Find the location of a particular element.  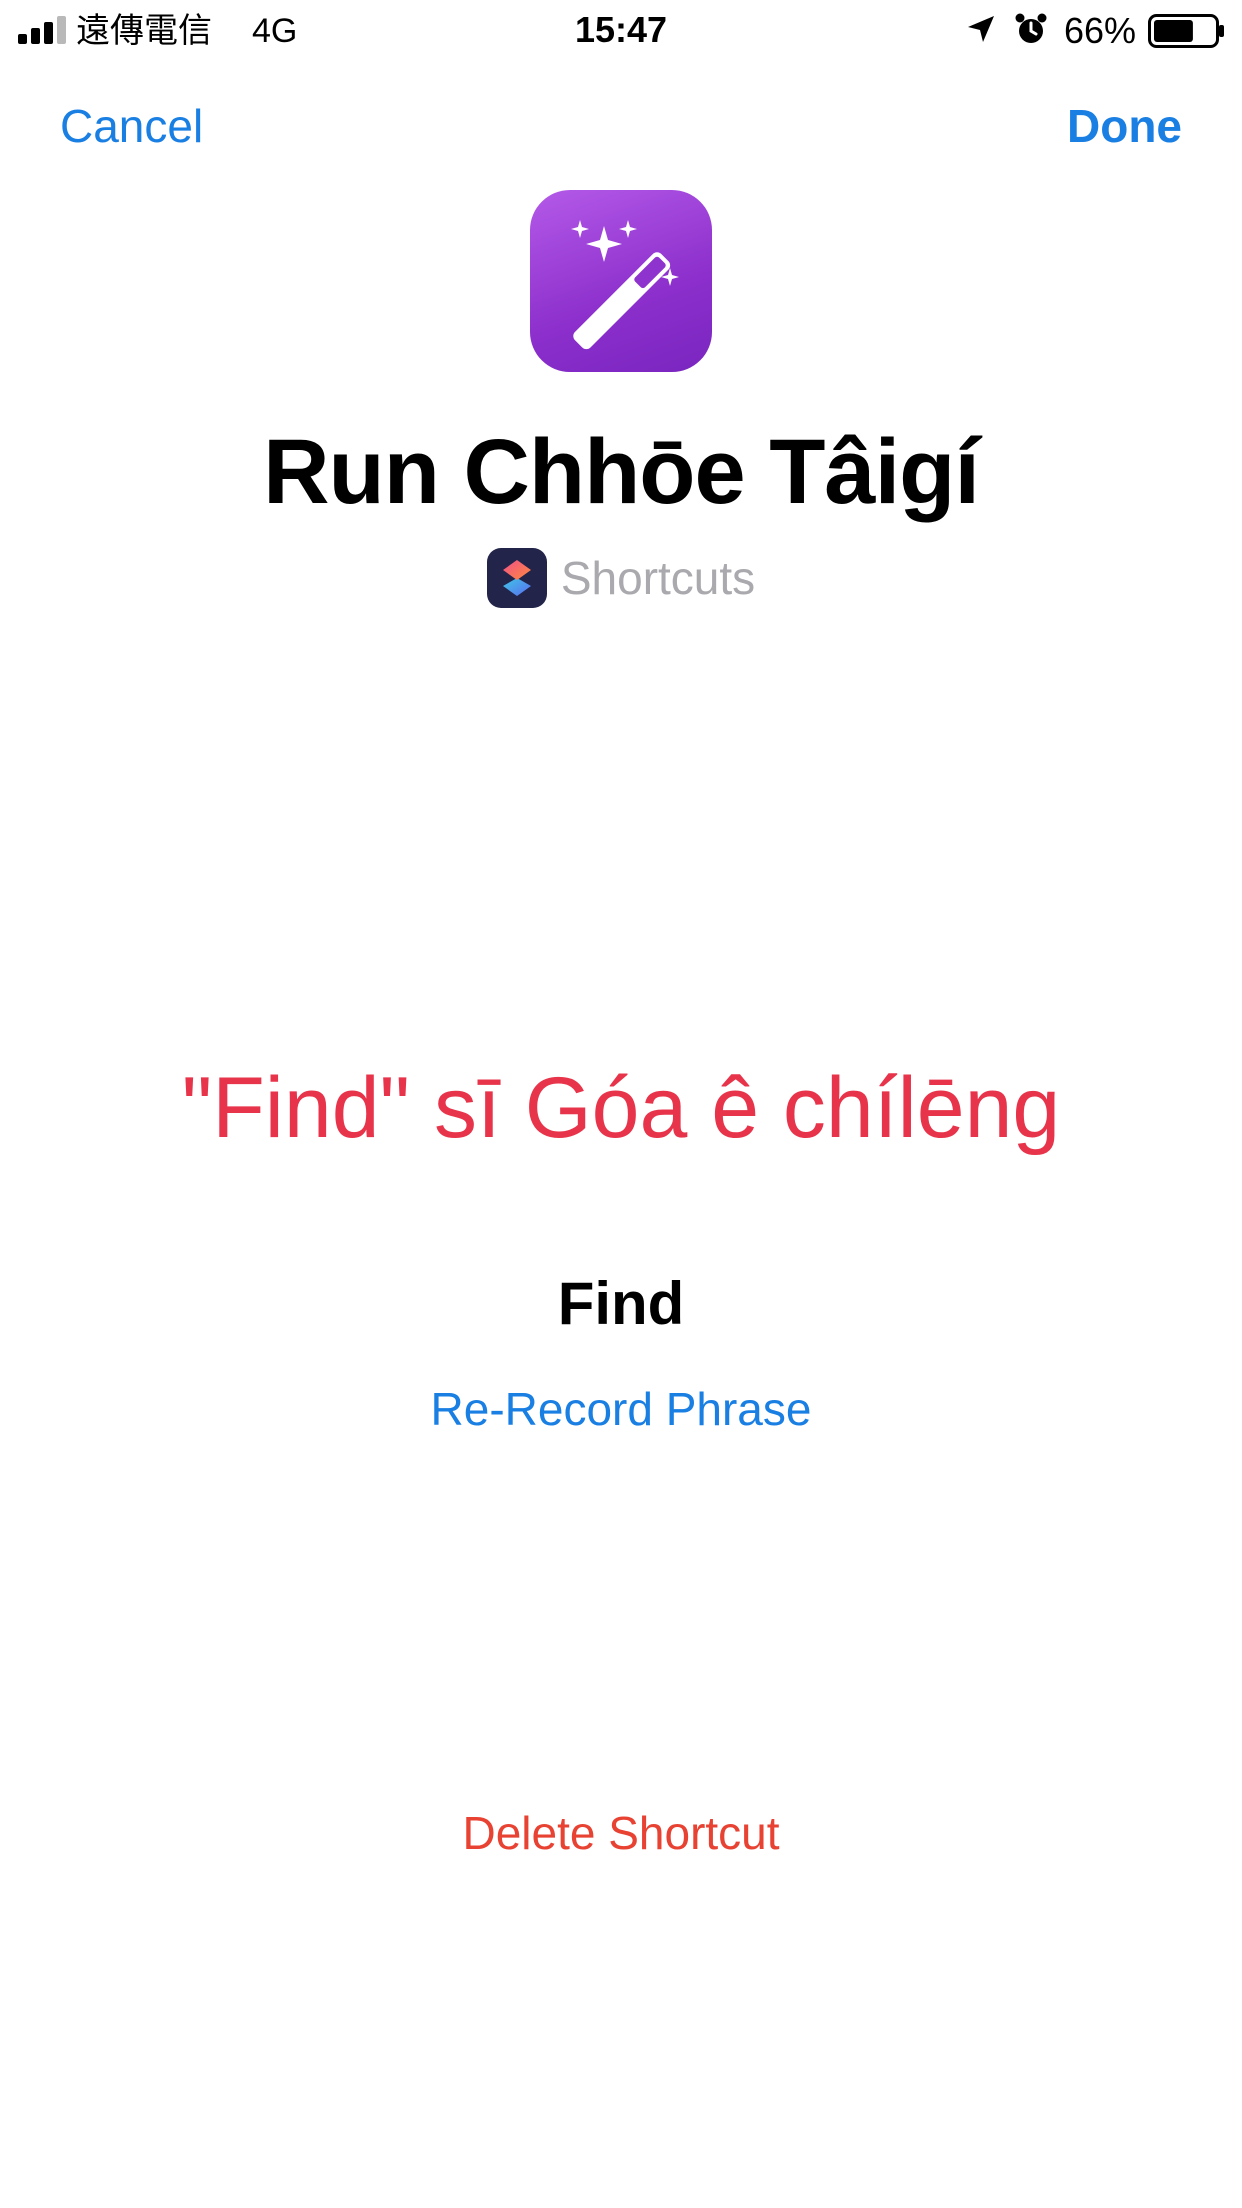

recorded-phrase: Find is located at coordinates (621, 1303).